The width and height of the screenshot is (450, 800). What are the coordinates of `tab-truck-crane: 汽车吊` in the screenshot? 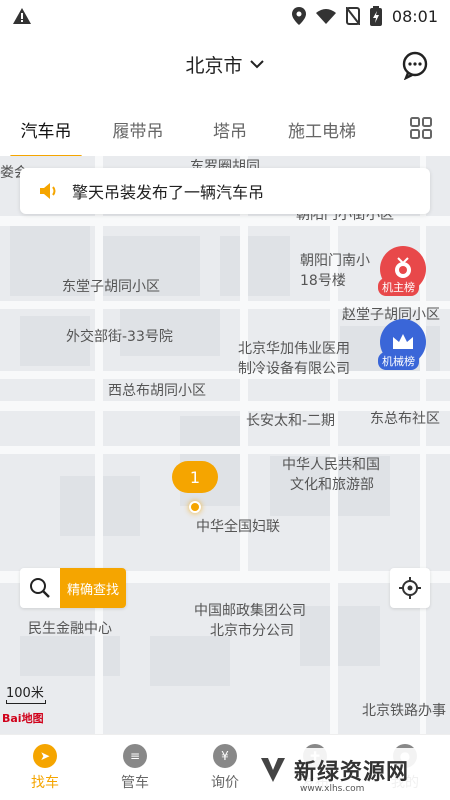 It's located at (46, 135).